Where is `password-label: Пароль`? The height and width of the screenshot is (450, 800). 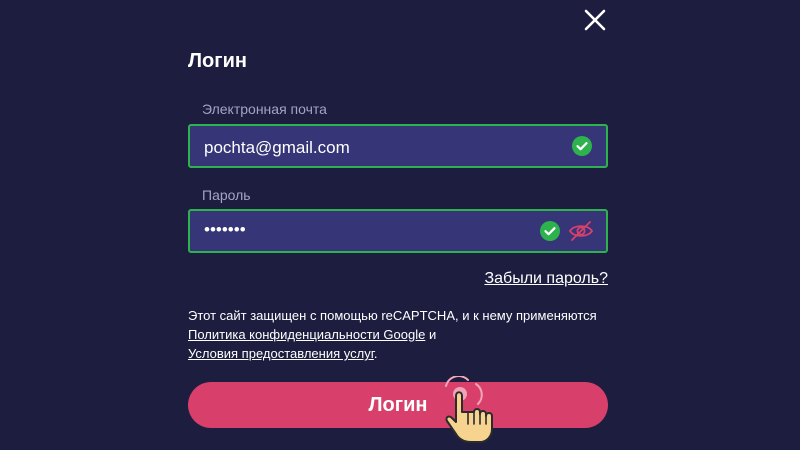 password-label: Пароль is located at coordinates (226, 195).